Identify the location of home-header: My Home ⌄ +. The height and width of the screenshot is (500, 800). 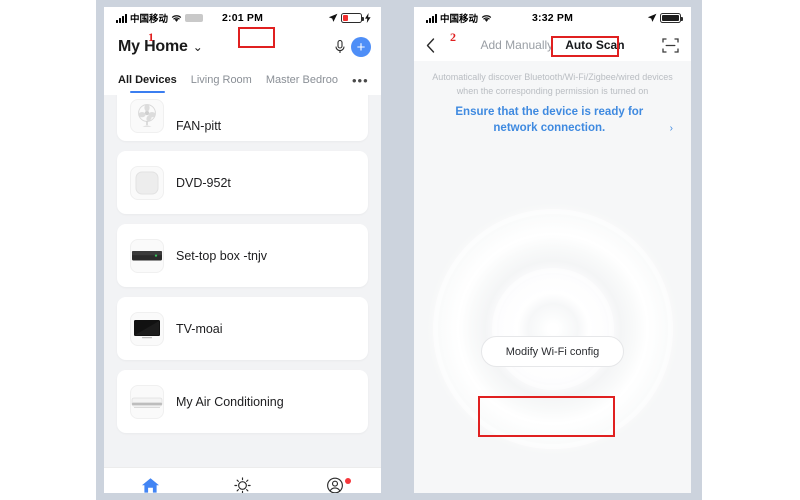
(242, 47).